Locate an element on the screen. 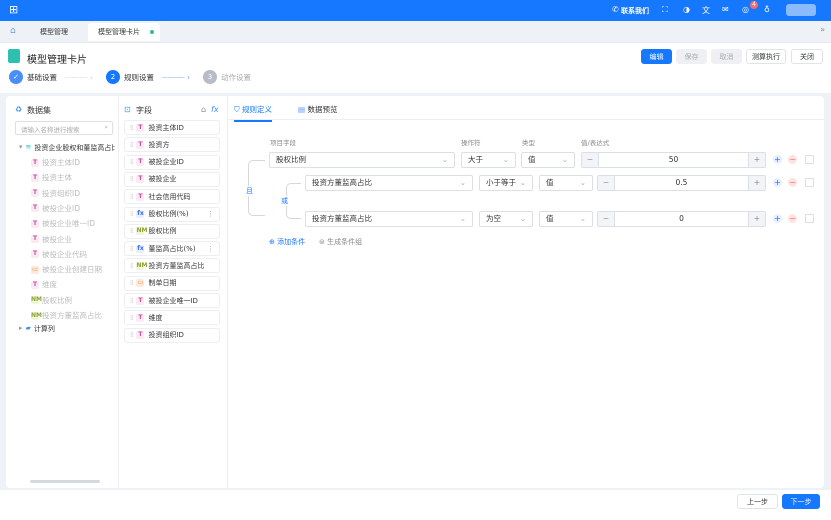 The image size is (831, 520). calc-execute-button: 测算执行 is located at coordinates (766, 56).